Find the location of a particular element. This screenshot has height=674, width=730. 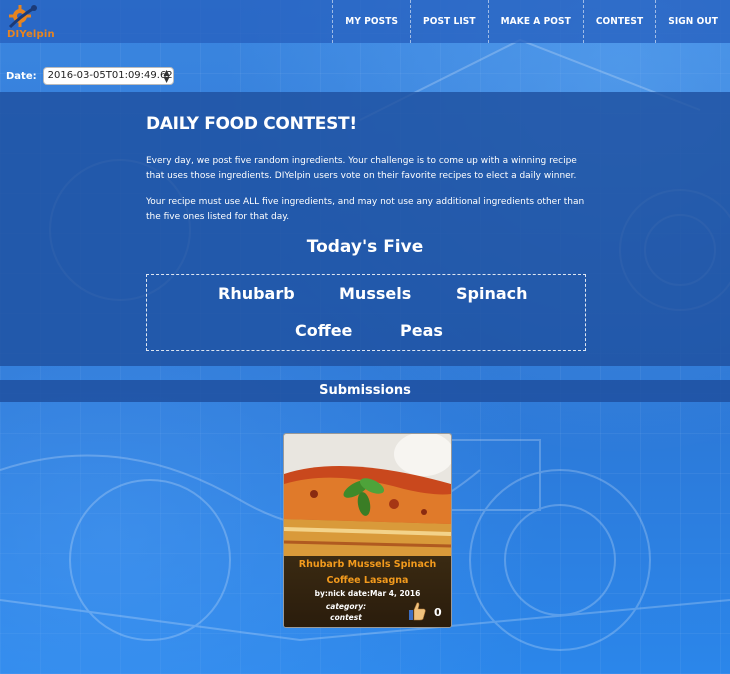

card-category-label: category: is located at coordinates (346, 606).